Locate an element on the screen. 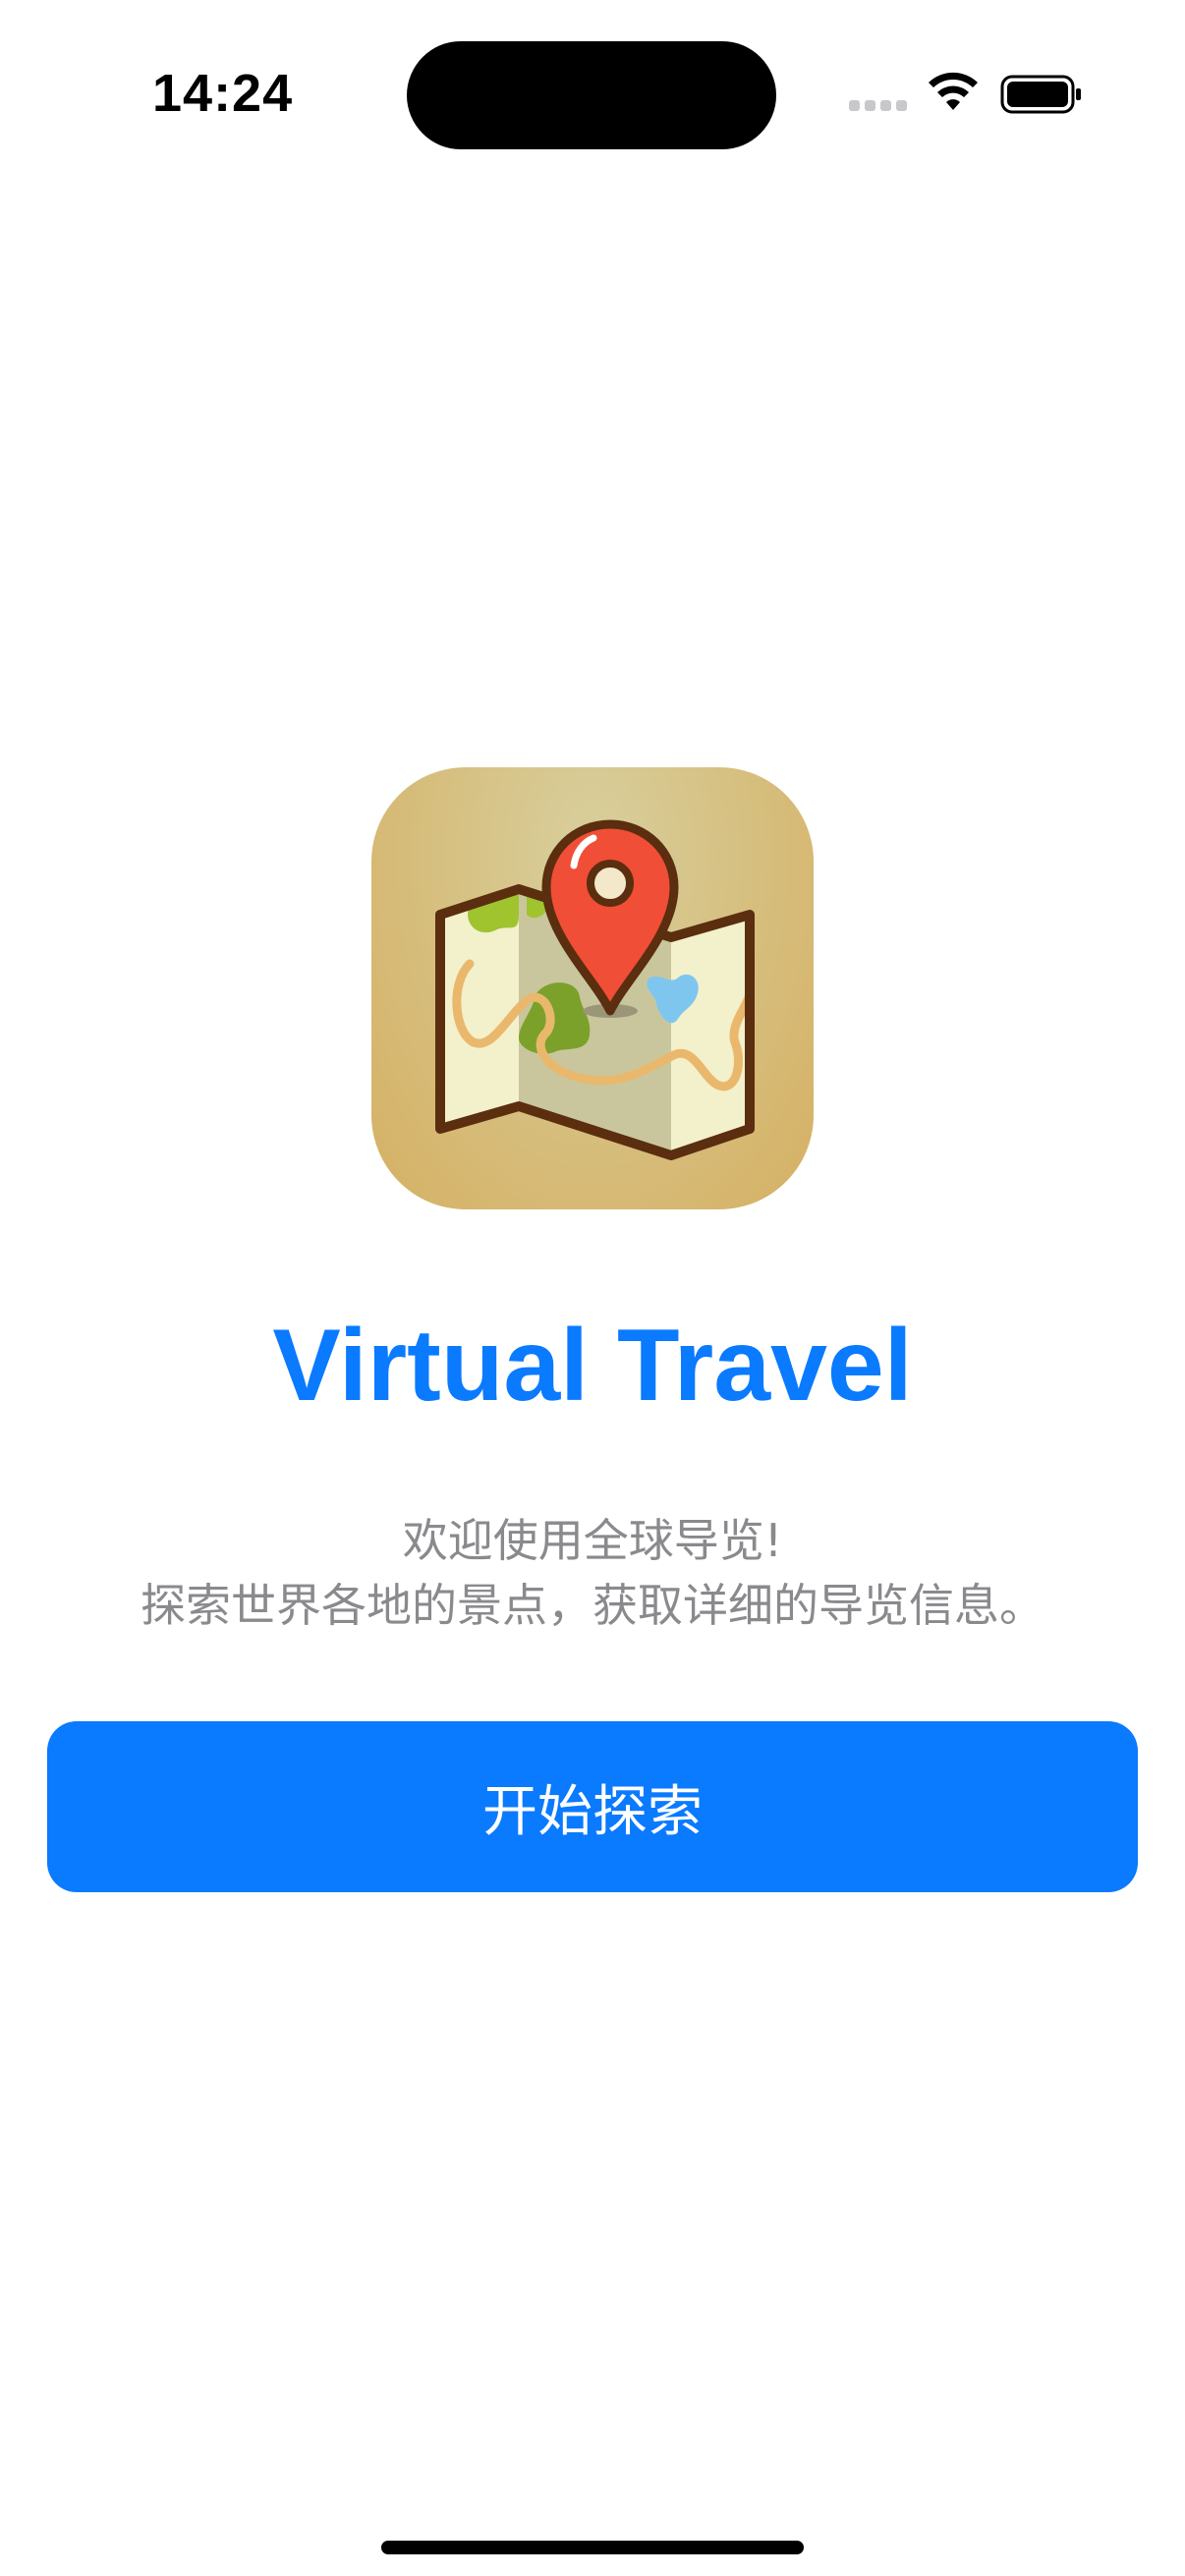 The height and width of the screenshot is (2576, 1185). subtitle-line-1: 欢迎使用全球导览! is located at coordinates (592, 1540).